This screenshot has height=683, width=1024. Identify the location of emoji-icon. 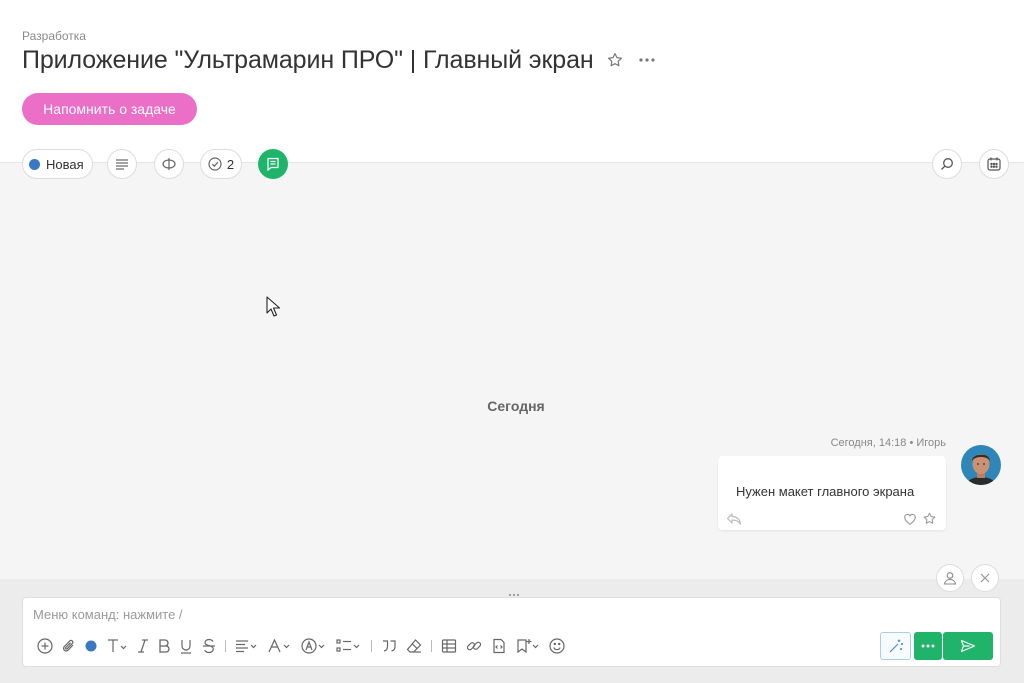
(557, 646).